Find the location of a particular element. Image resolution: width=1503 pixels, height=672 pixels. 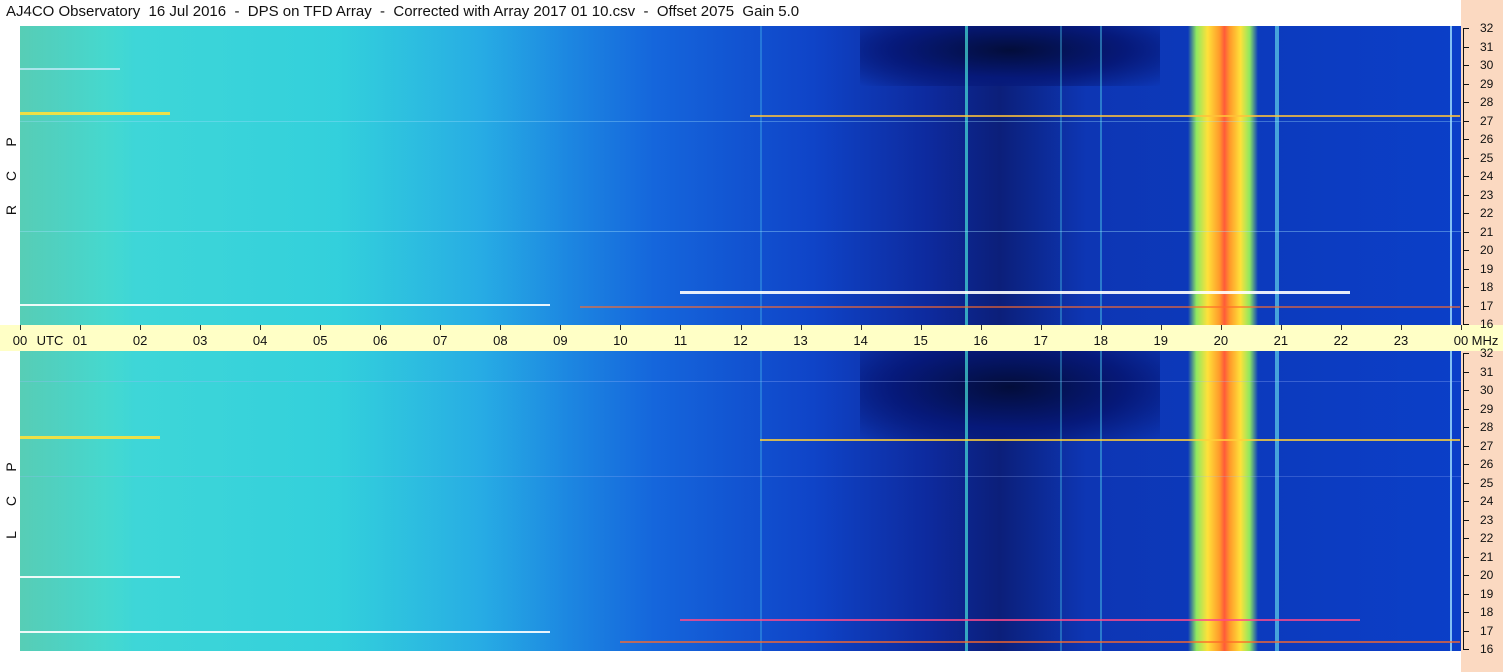

frequency-tick-label: 20 is located at coordinates (1487, 250).